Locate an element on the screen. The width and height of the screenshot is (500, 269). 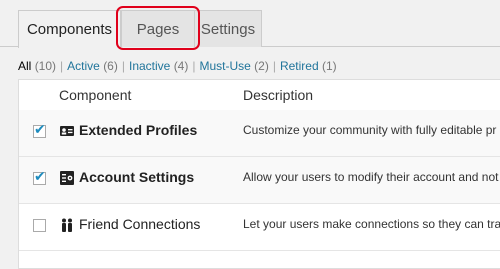
filter-must-use: Must-Use (2) is located at coordinates (233, 66).